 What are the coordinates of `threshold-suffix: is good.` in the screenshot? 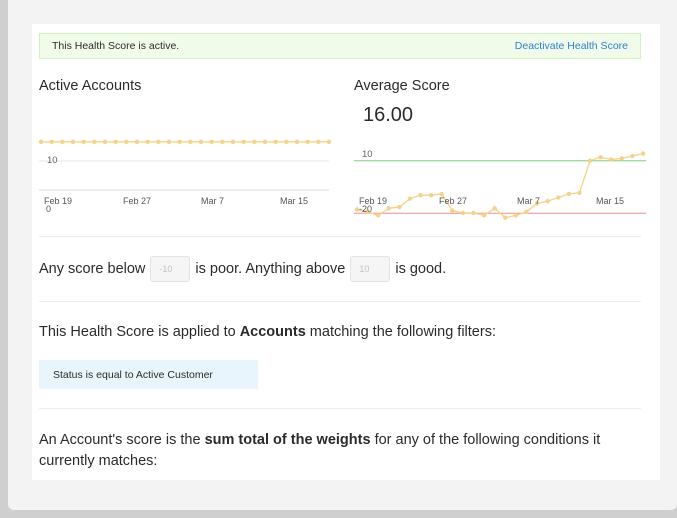 It's located at (421, 269).